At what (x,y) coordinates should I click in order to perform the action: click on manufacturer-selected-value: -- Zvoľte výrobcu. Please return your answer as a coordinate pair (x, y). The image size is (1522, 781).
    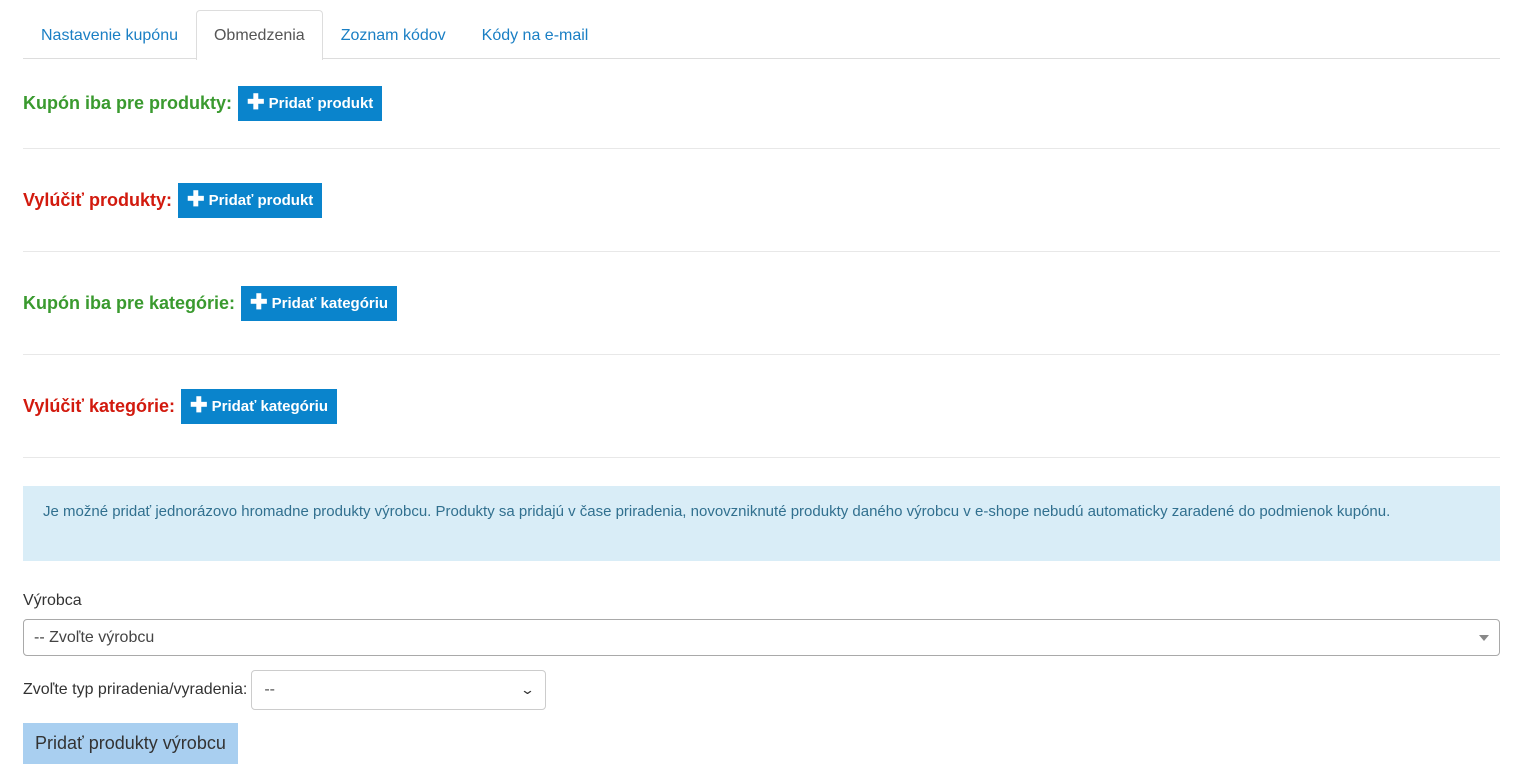
    Looking at the image, I should click on (94, 637).